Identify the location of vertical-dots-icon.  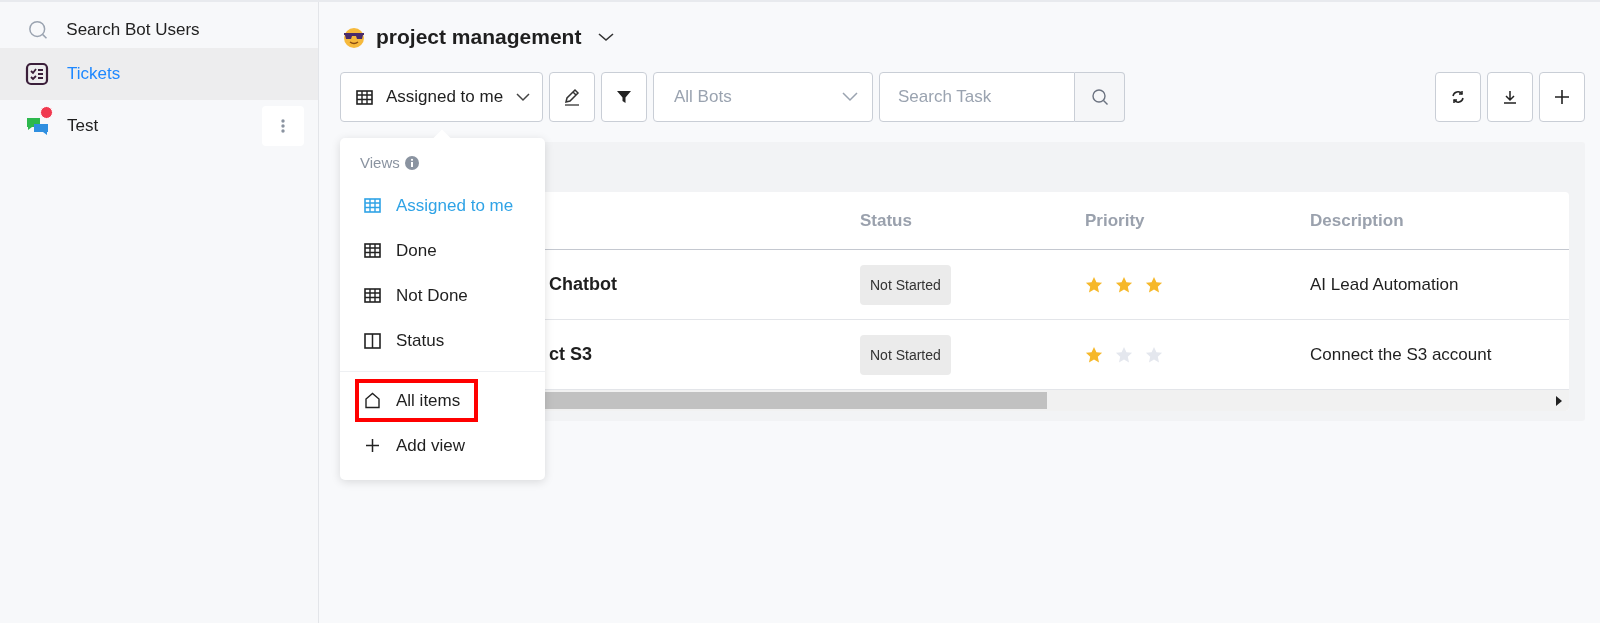
(283, 126).